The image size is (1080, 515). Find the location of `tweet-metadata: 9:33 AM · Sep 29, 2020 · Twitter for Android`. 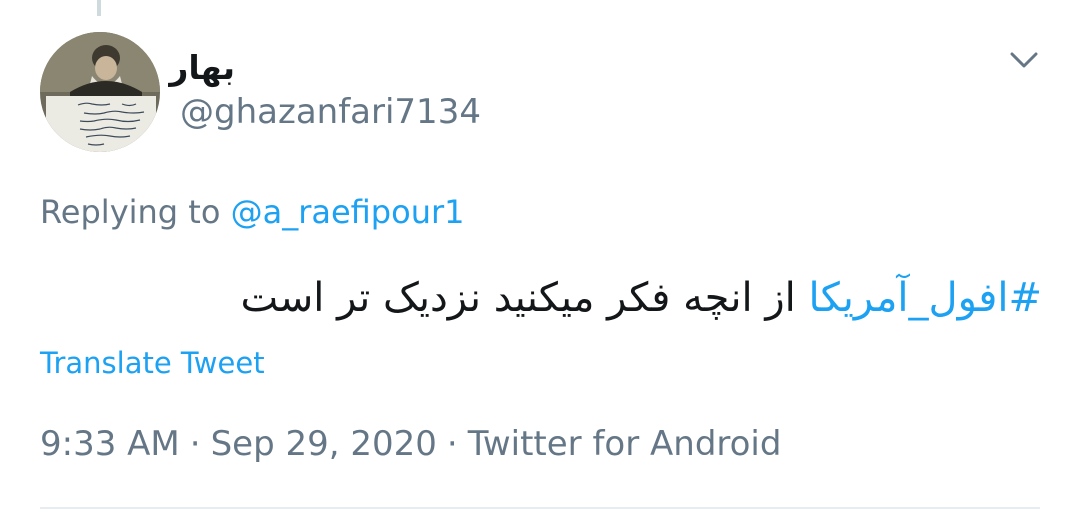

tweet-metadata: 9:33 AM · Sep 29, 2020 · Twitter for Android is located at coordinates (410, 444).